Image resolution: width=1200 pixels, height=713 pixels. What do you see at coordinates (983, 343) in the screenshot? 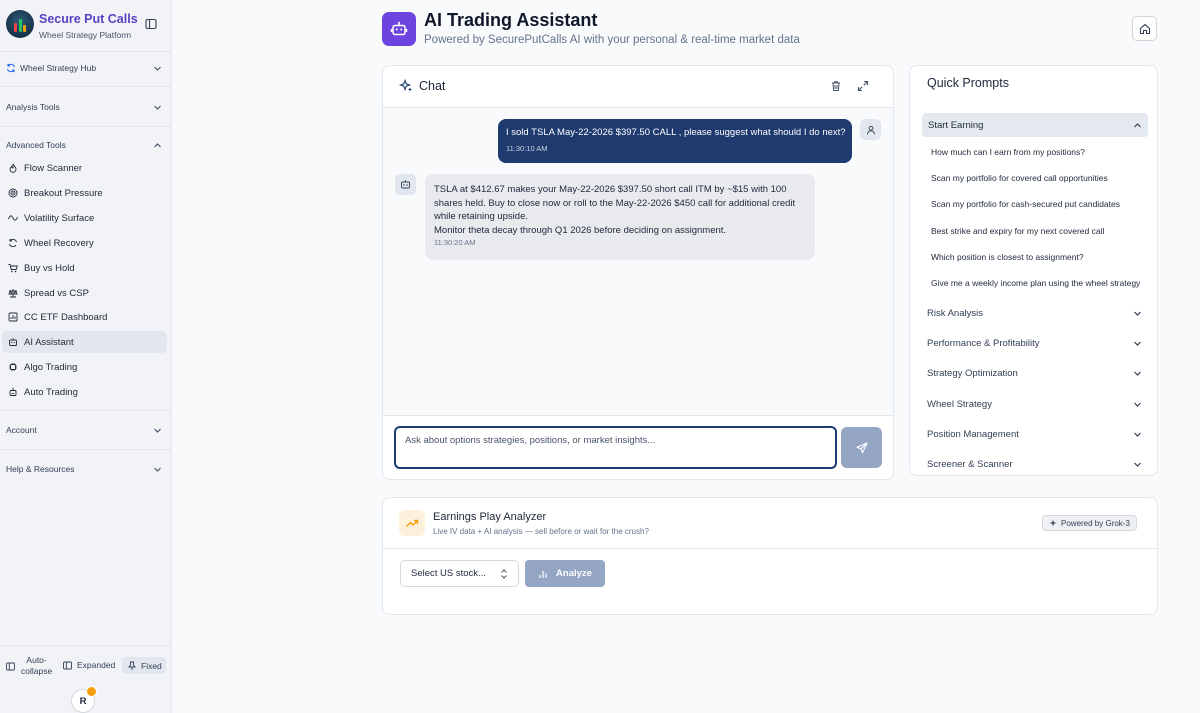
I see `category-label: Performance & Profitability` at bounding box center [983, 343].